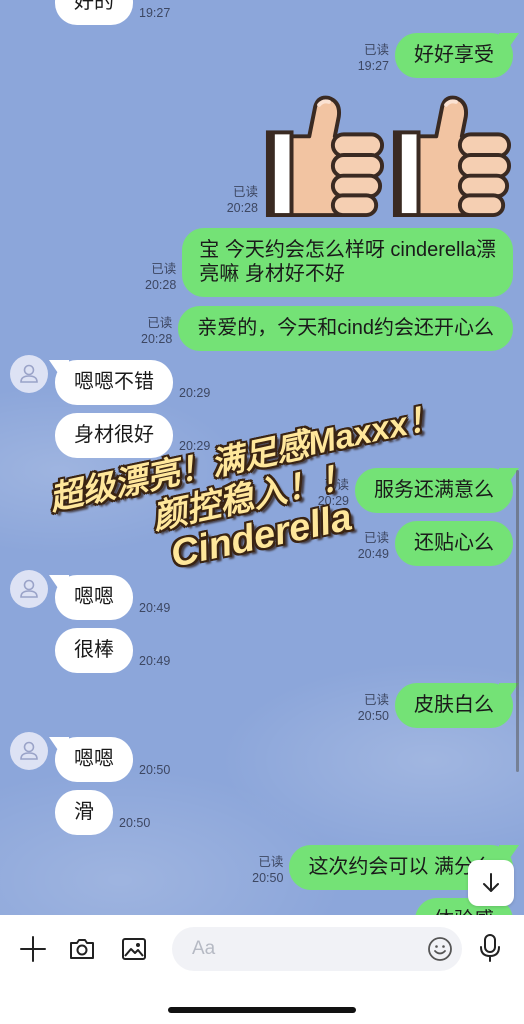  What do you see at coordinates (490, 948) in the screenshot?
I see `microphone-icon` at bounding box center [490, 948].